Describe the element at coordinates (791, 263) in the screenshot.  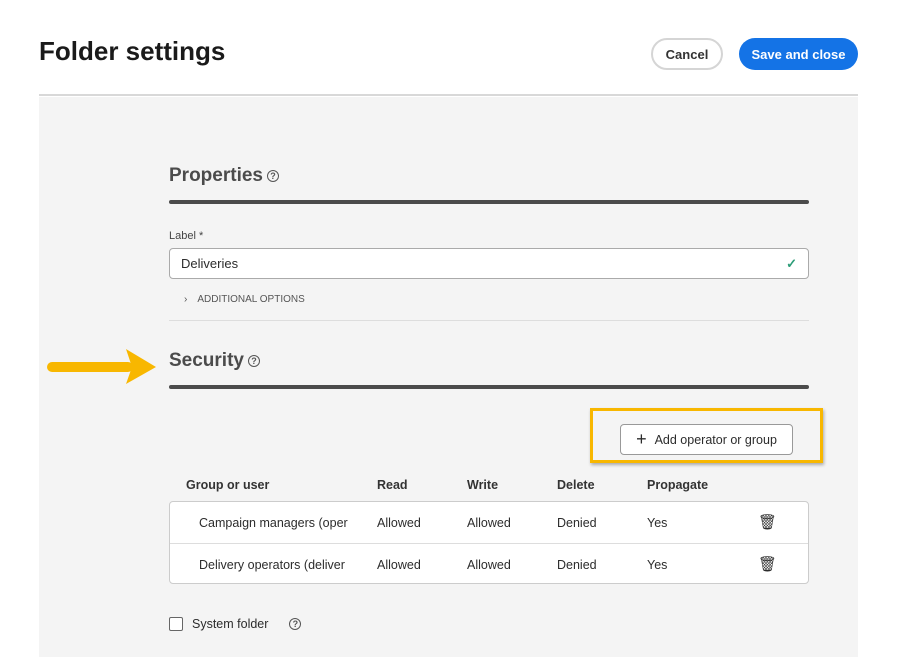
I see `checkmark-icon: ✓` at that location.